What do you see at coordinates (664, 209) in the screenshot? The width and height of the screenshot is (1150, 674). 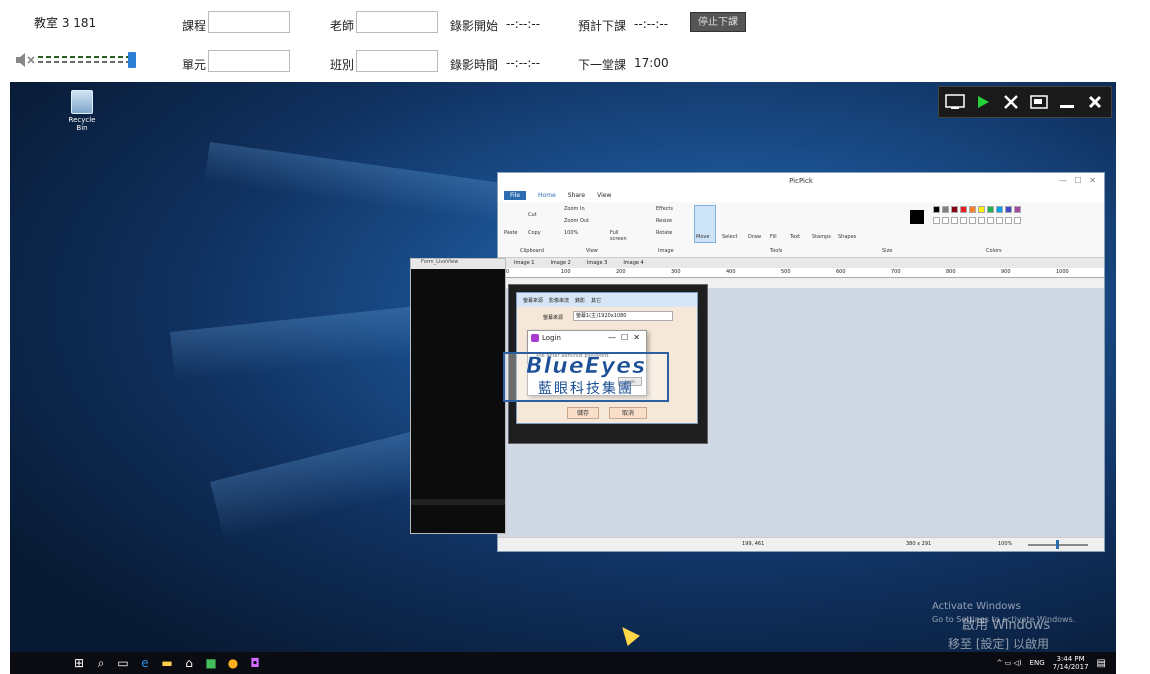 I see `effects-button: Effects` at bounding box center [664, 209].